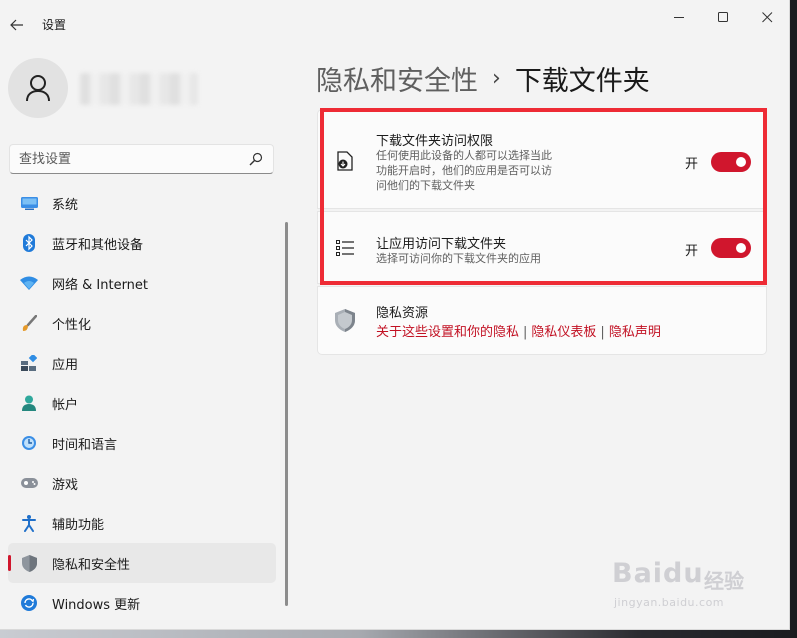 The image size is (797, 638). I want to click on search-input, so click(129, 159).